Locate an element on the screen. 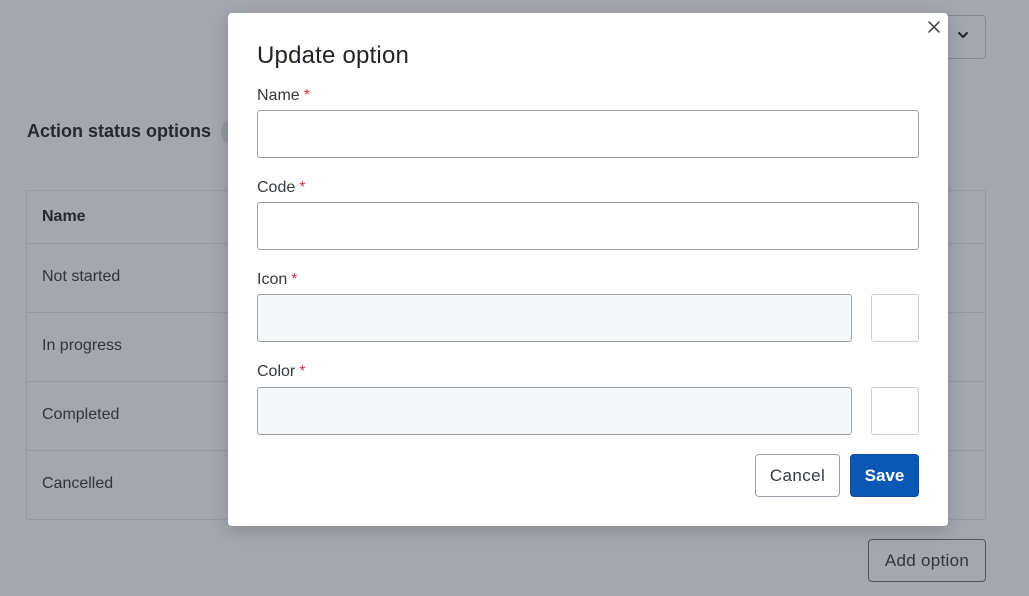  code-input is located at coordinates (588, 226).